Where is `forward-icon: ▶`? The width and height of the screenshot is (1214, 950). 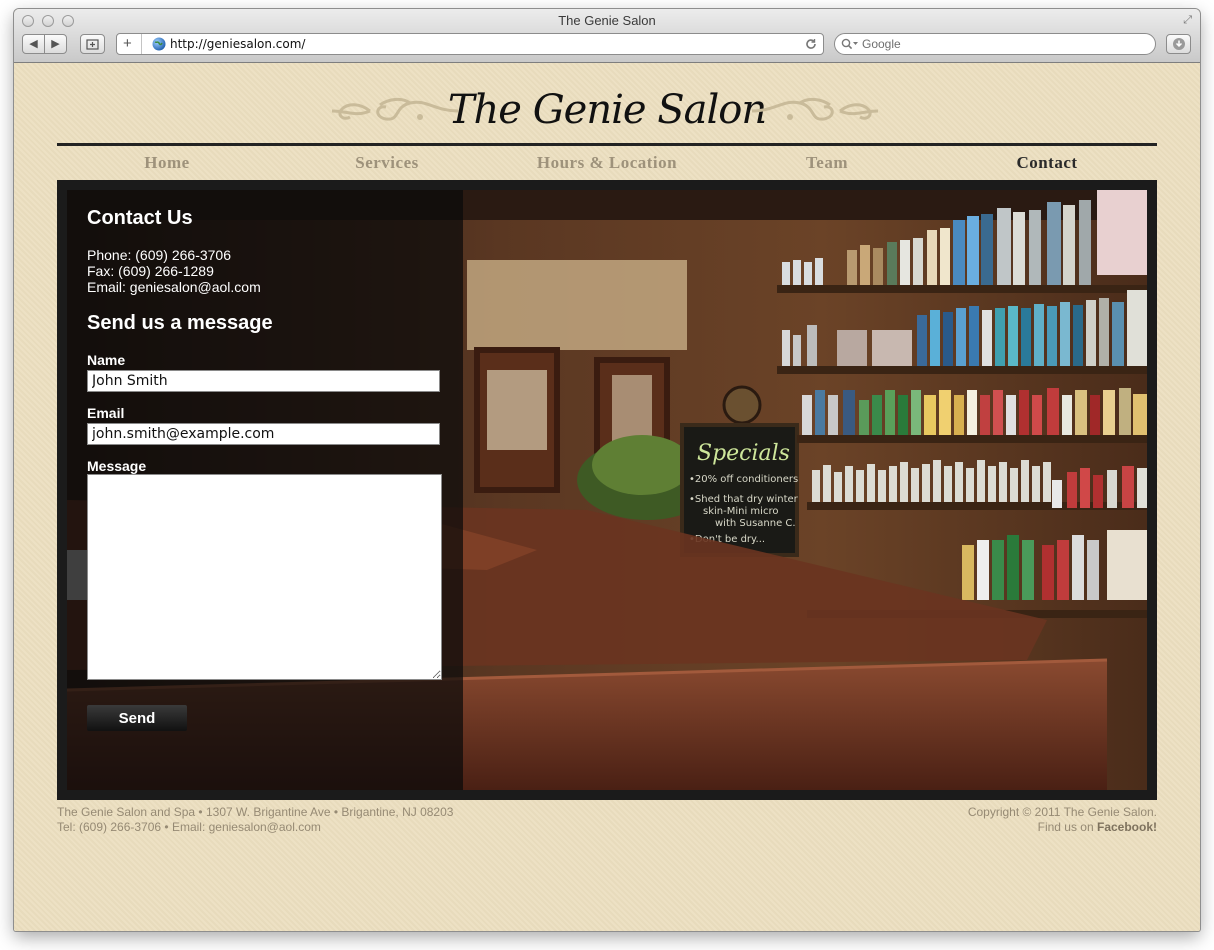
forward-icon: ▶ is located at coordinates (55, 44).